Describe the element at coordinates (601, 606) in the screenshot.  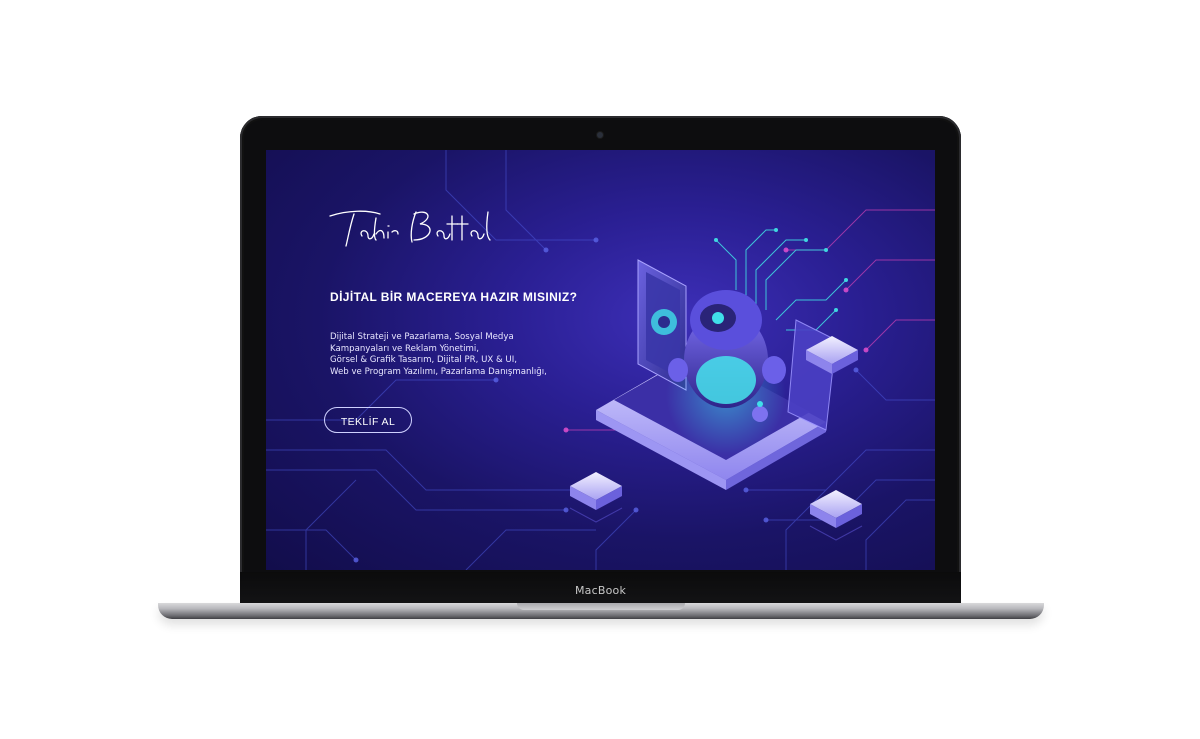
I see `laptop-opening-notch` at that location.